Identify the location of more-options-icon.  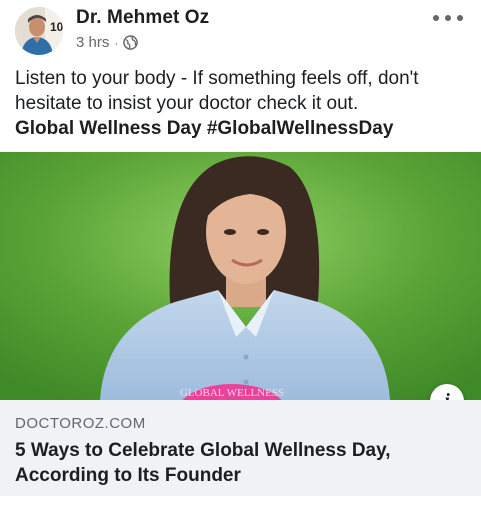
(448, 18).